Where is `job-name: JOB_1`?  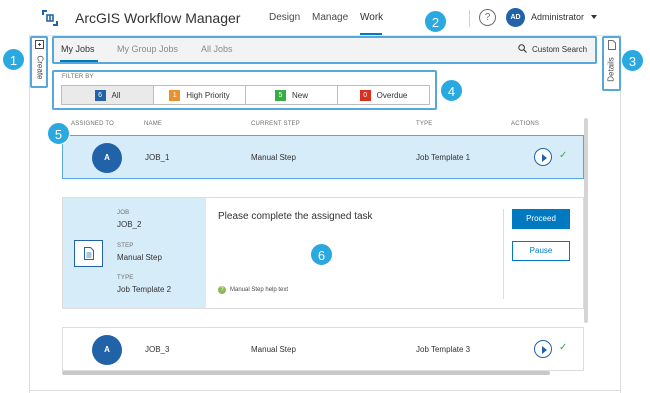 job-name: JOB_1 is located at coordinates (157, 157).